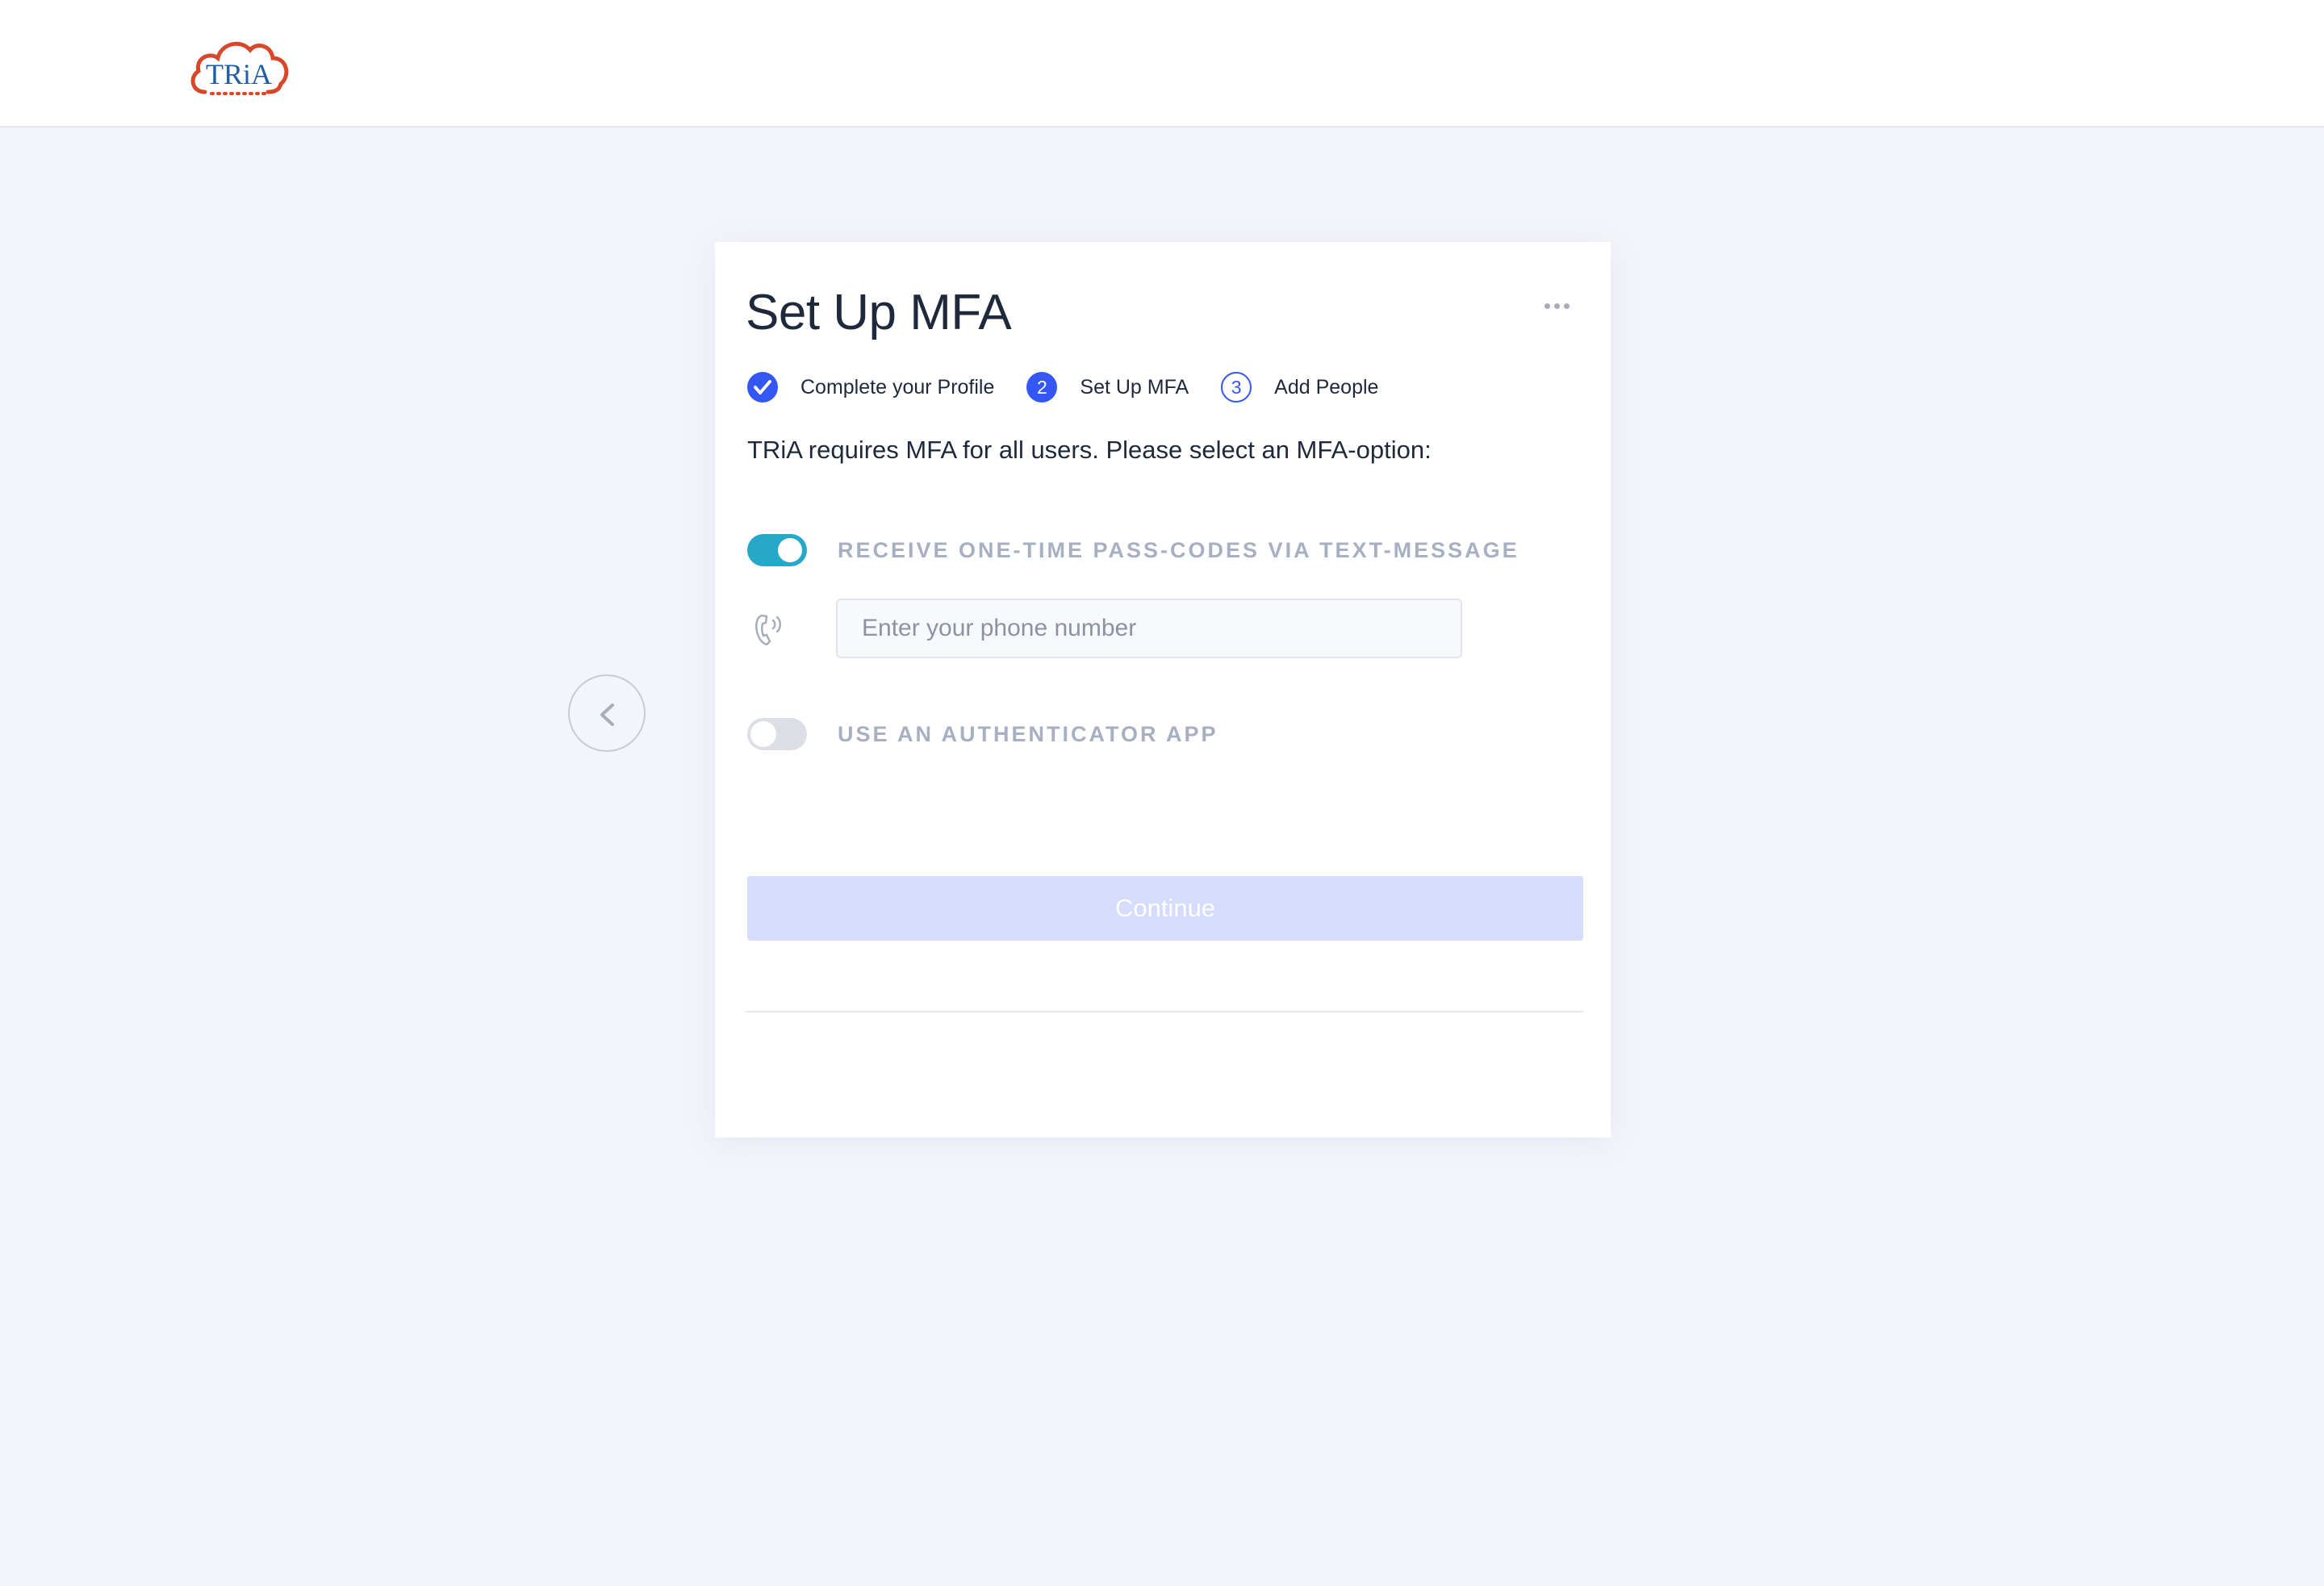 Image resolution: width=2324 pixels, height=1586 pixels. Describe the element at coordinates (1165, 1011) in the screenshot. I see `divider` at that location.